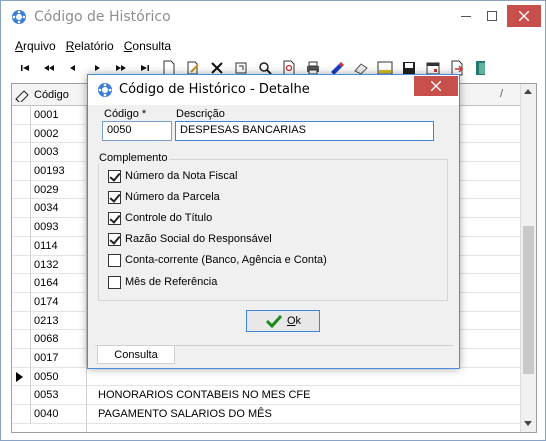  I want to click on pencil-icon, so click(22, 96).